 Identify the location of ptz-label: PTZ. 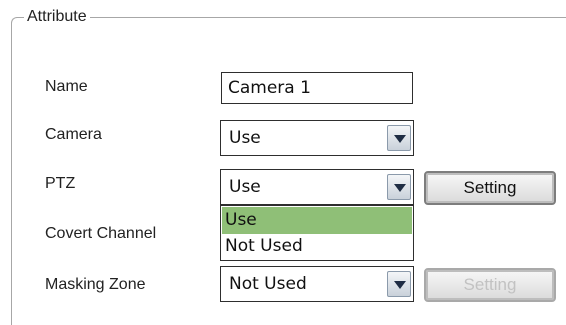
(60, 183).